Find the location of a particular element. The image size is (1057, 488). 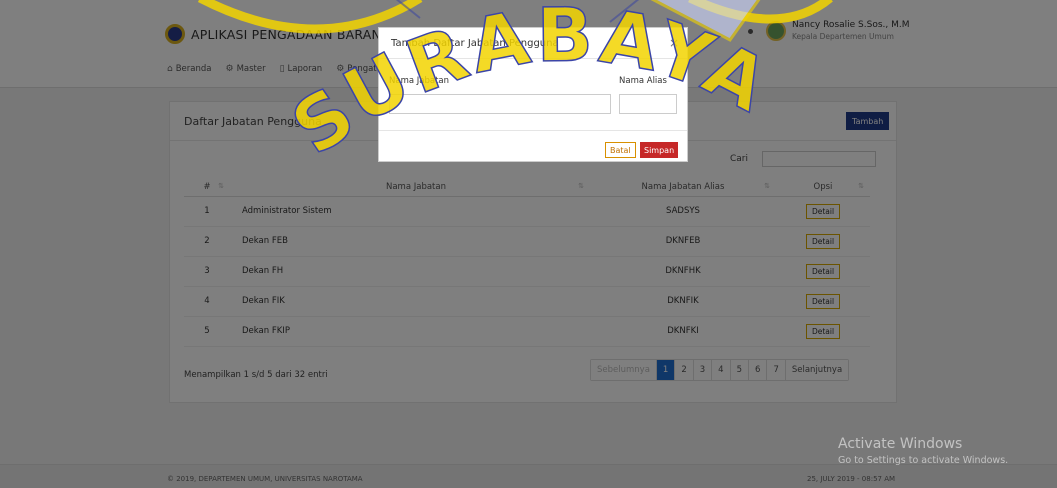

nama-alias-input is located at coordinates (648, 104).